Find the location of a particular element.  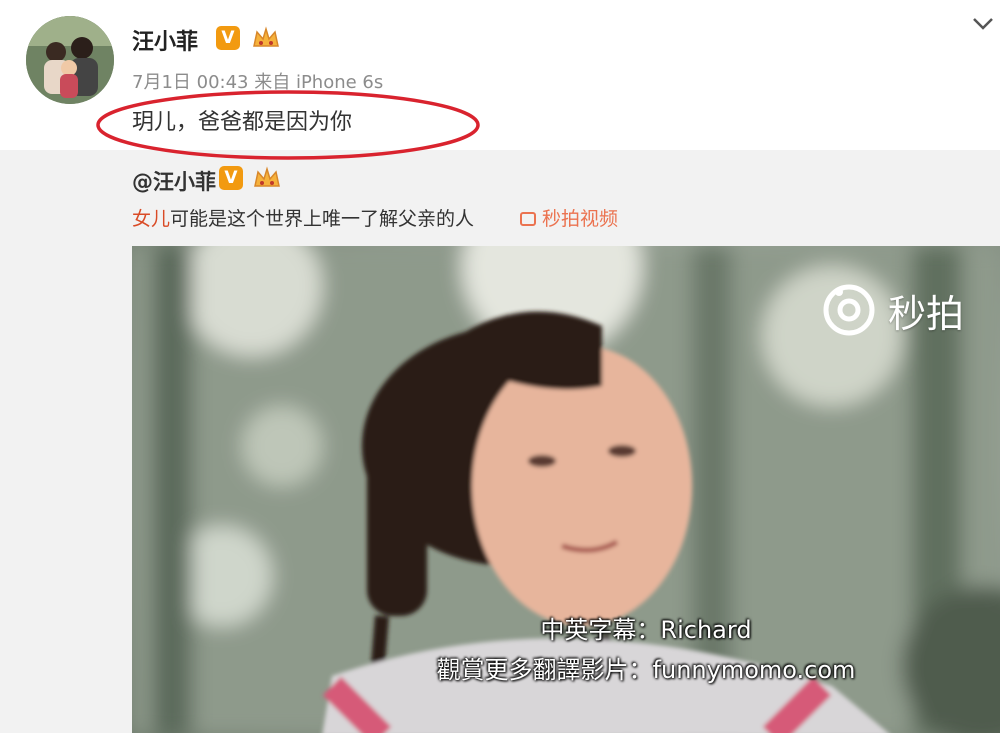

video-link: 秒拍视频 is located at coordinates (569, 217).